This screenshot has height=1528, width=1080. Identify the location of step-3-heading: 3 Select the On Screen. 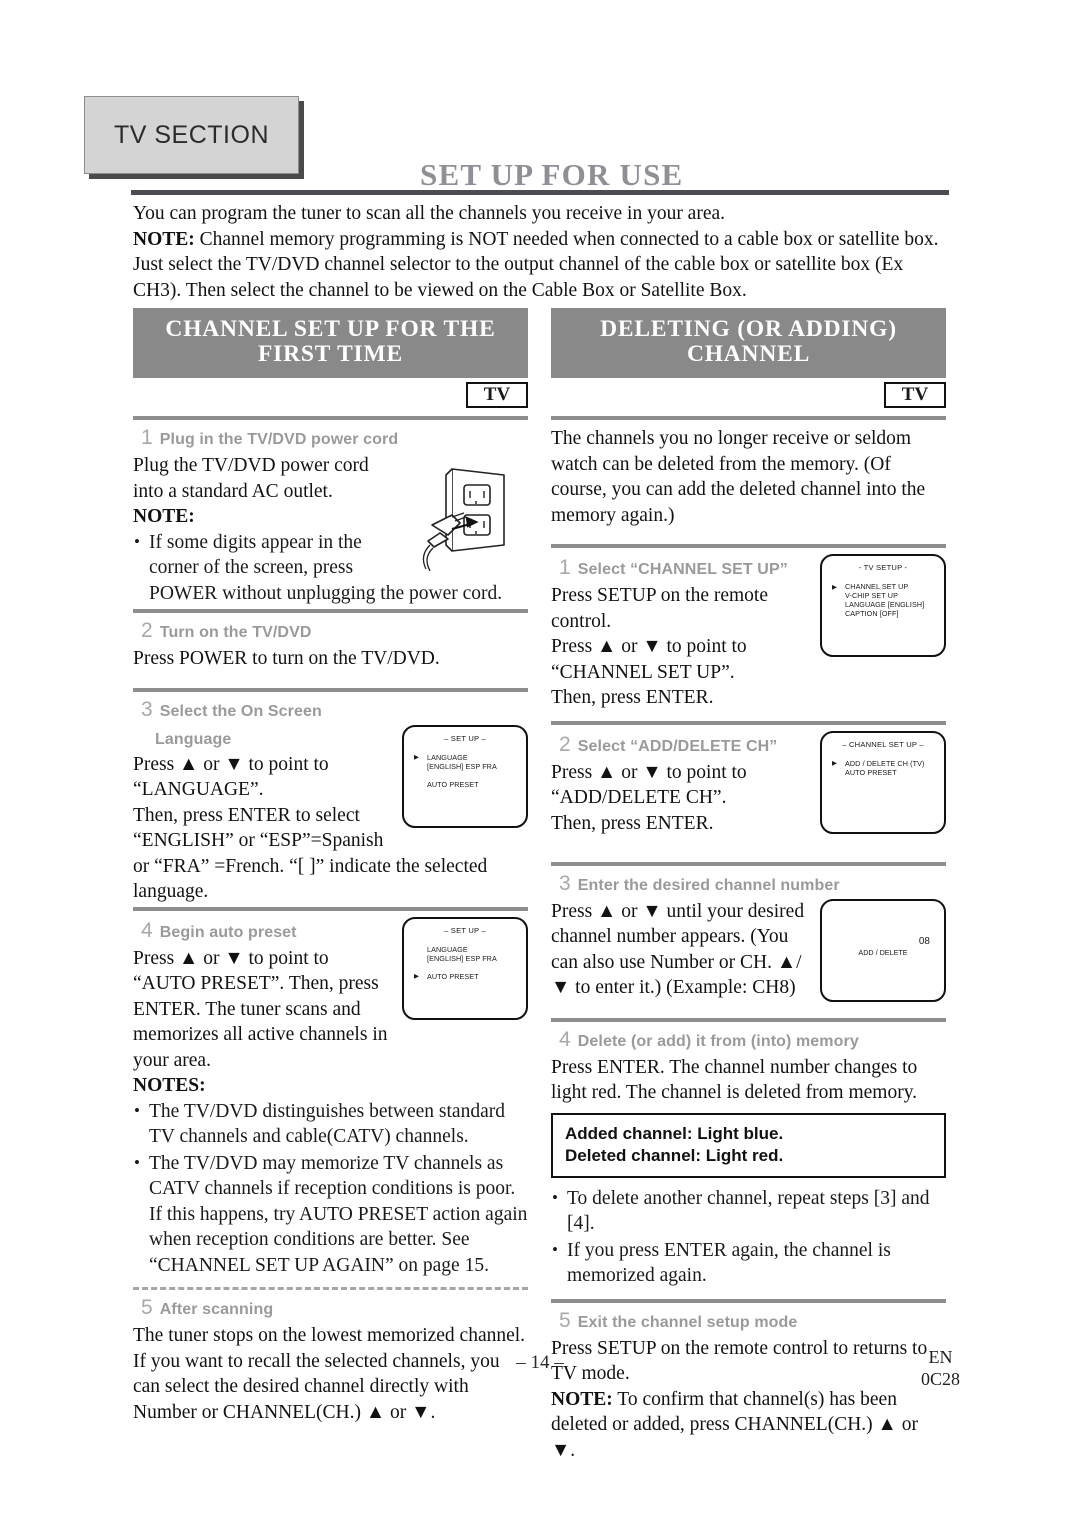
(334, 710).